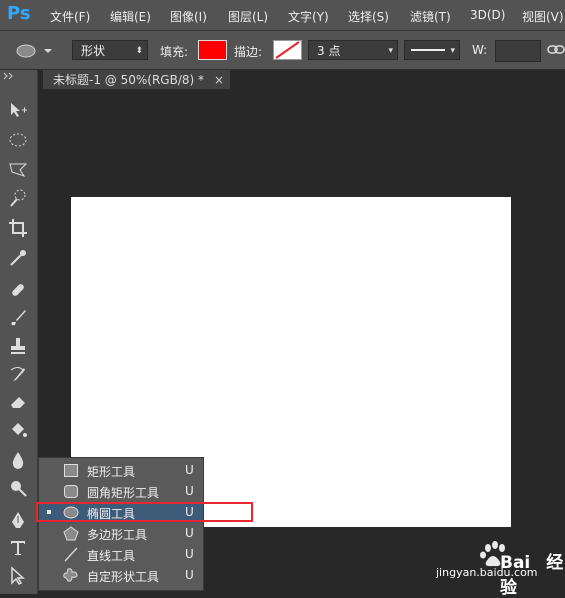 This screenshot has height=598, width=565. What do you see at coordinates (353, 50) in the screenshot?
I see `stroke-width-field: 3 点 ▾` at bounding box center [353, 50].